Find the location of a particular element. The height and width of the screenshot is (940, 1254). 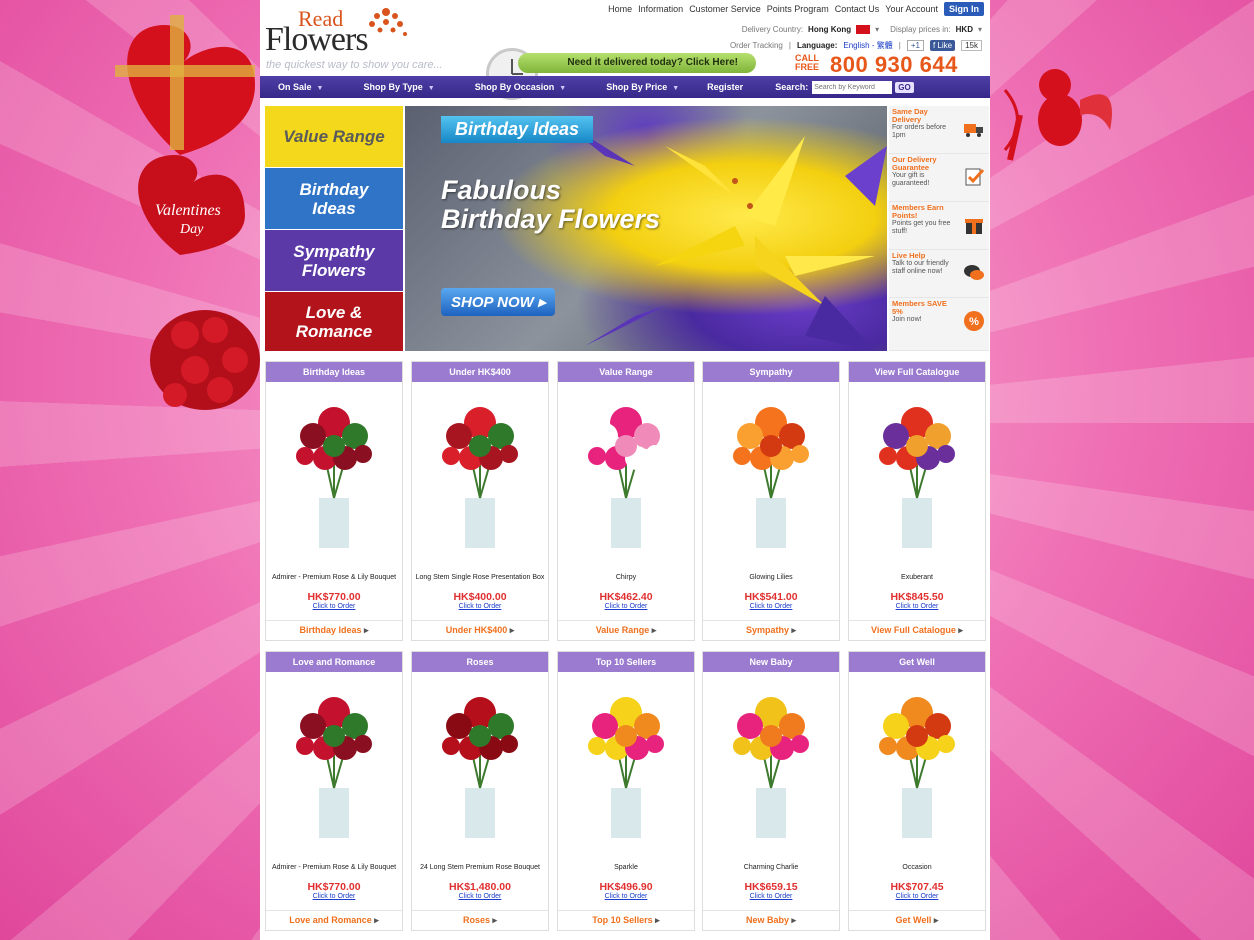

search-input is located at coordinates (852, 87).